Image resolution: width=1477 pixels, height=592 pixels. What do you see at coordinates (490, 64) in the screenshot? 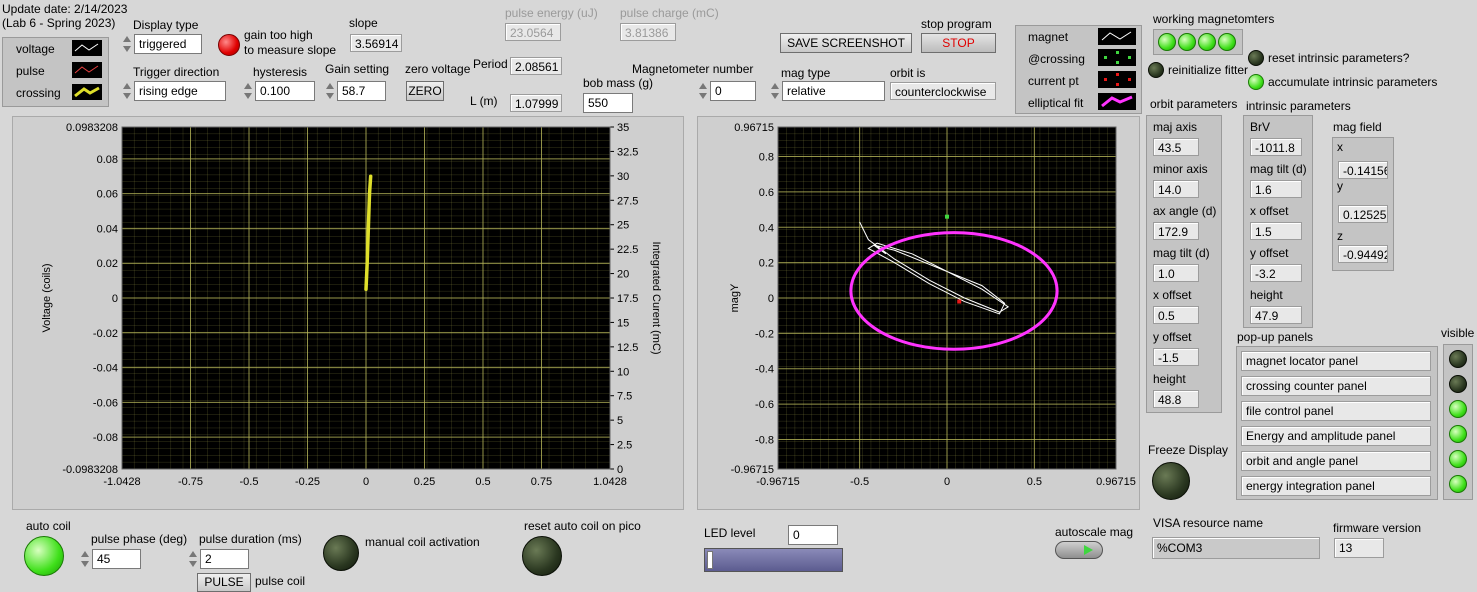
I see `period-label: Period` at bounding box center [490, 64].